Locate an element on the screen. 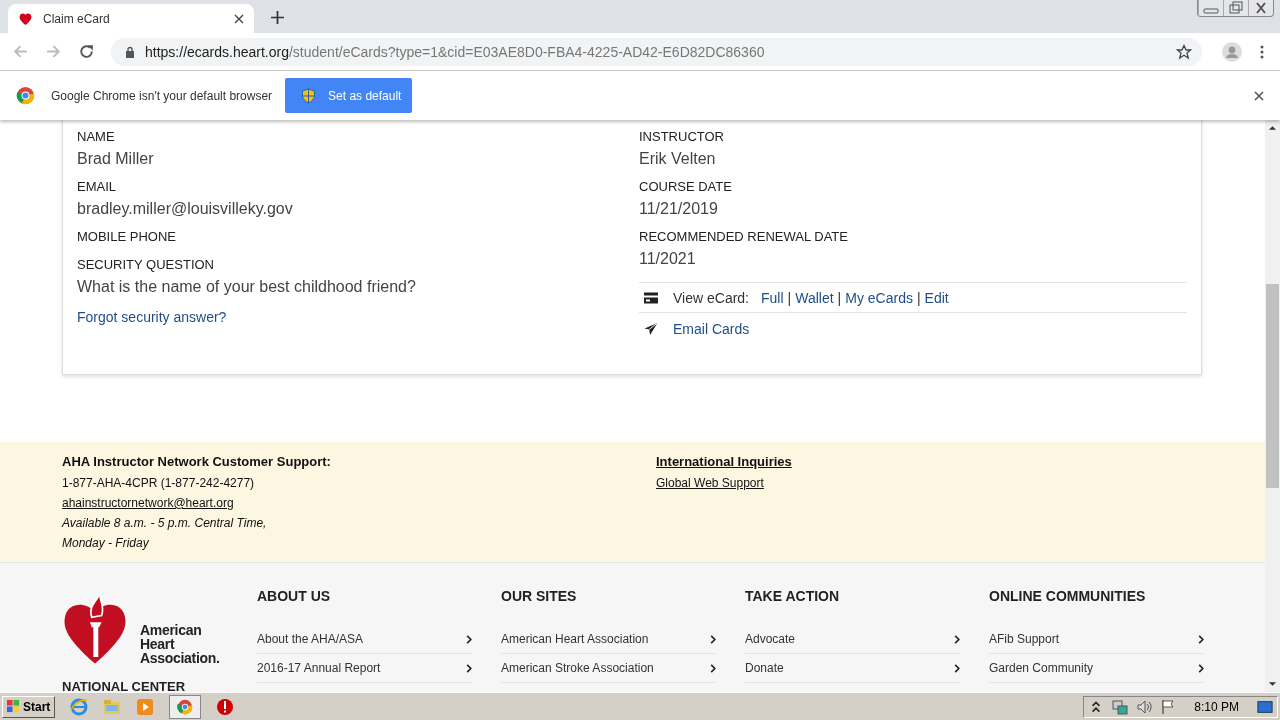 This screenshot has height=720, width=1280. field-label: RECOMMENDED RENEWAL DATE is located at coordinates (744, 237).